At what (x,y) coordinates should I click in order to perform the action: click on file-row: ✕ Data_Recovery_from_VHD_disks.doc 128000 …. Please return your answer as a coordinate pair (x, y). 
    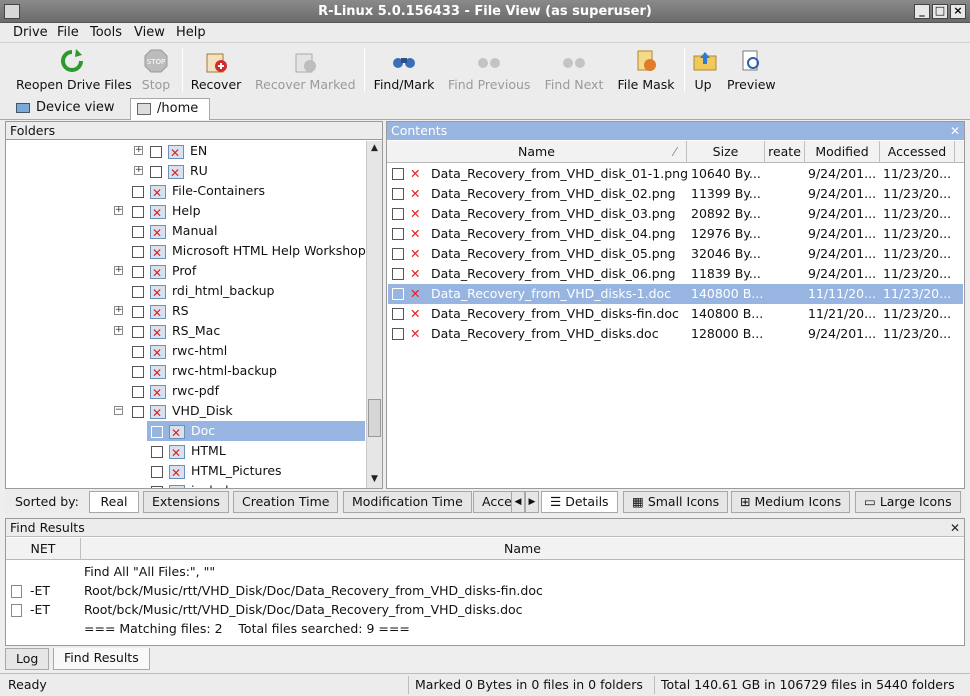
    Looking at the image, I should click on (675, 334).